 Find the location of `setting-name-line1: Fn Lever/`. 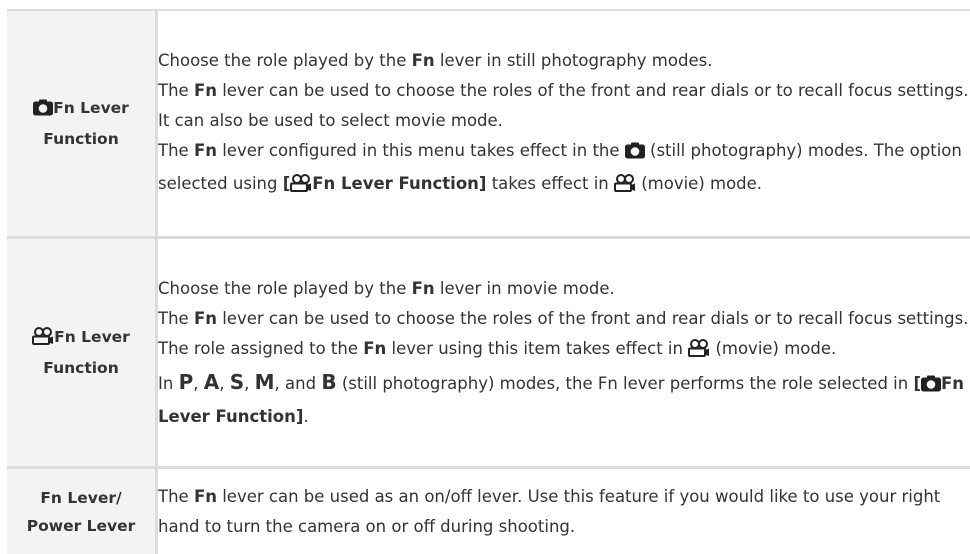

setting-name-line1: Fn Lever/ is located at coordinates (80, 498).